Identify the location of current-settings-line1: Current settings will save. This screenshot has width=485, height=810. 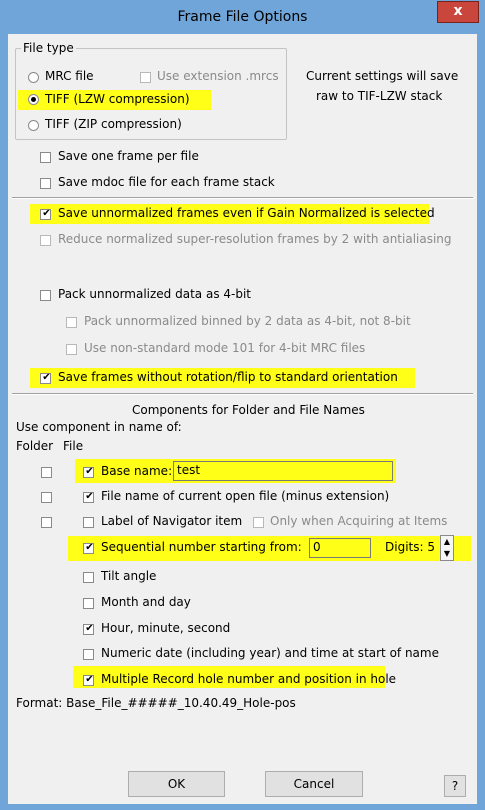
(382, 76).